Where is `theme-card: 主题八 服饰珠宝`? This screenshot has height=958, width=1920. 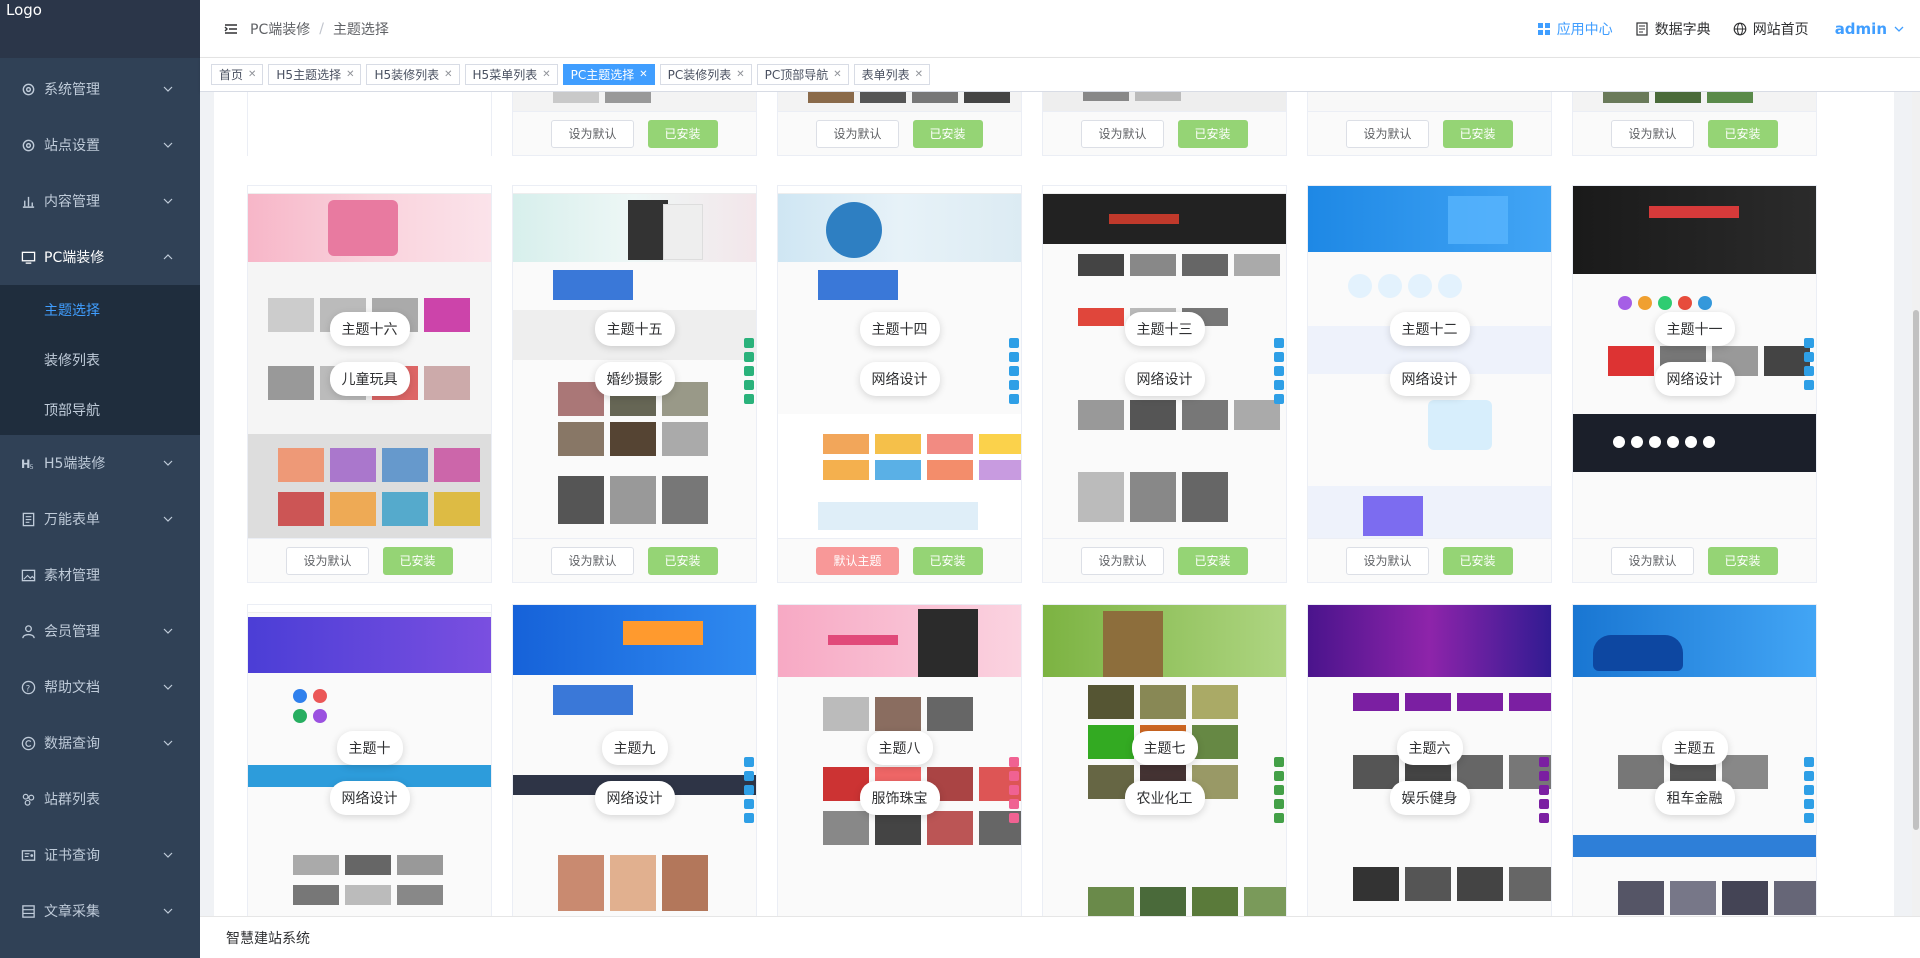
theme-card: 主题八 服饰珠宝 is located at coordinates (899, 760).